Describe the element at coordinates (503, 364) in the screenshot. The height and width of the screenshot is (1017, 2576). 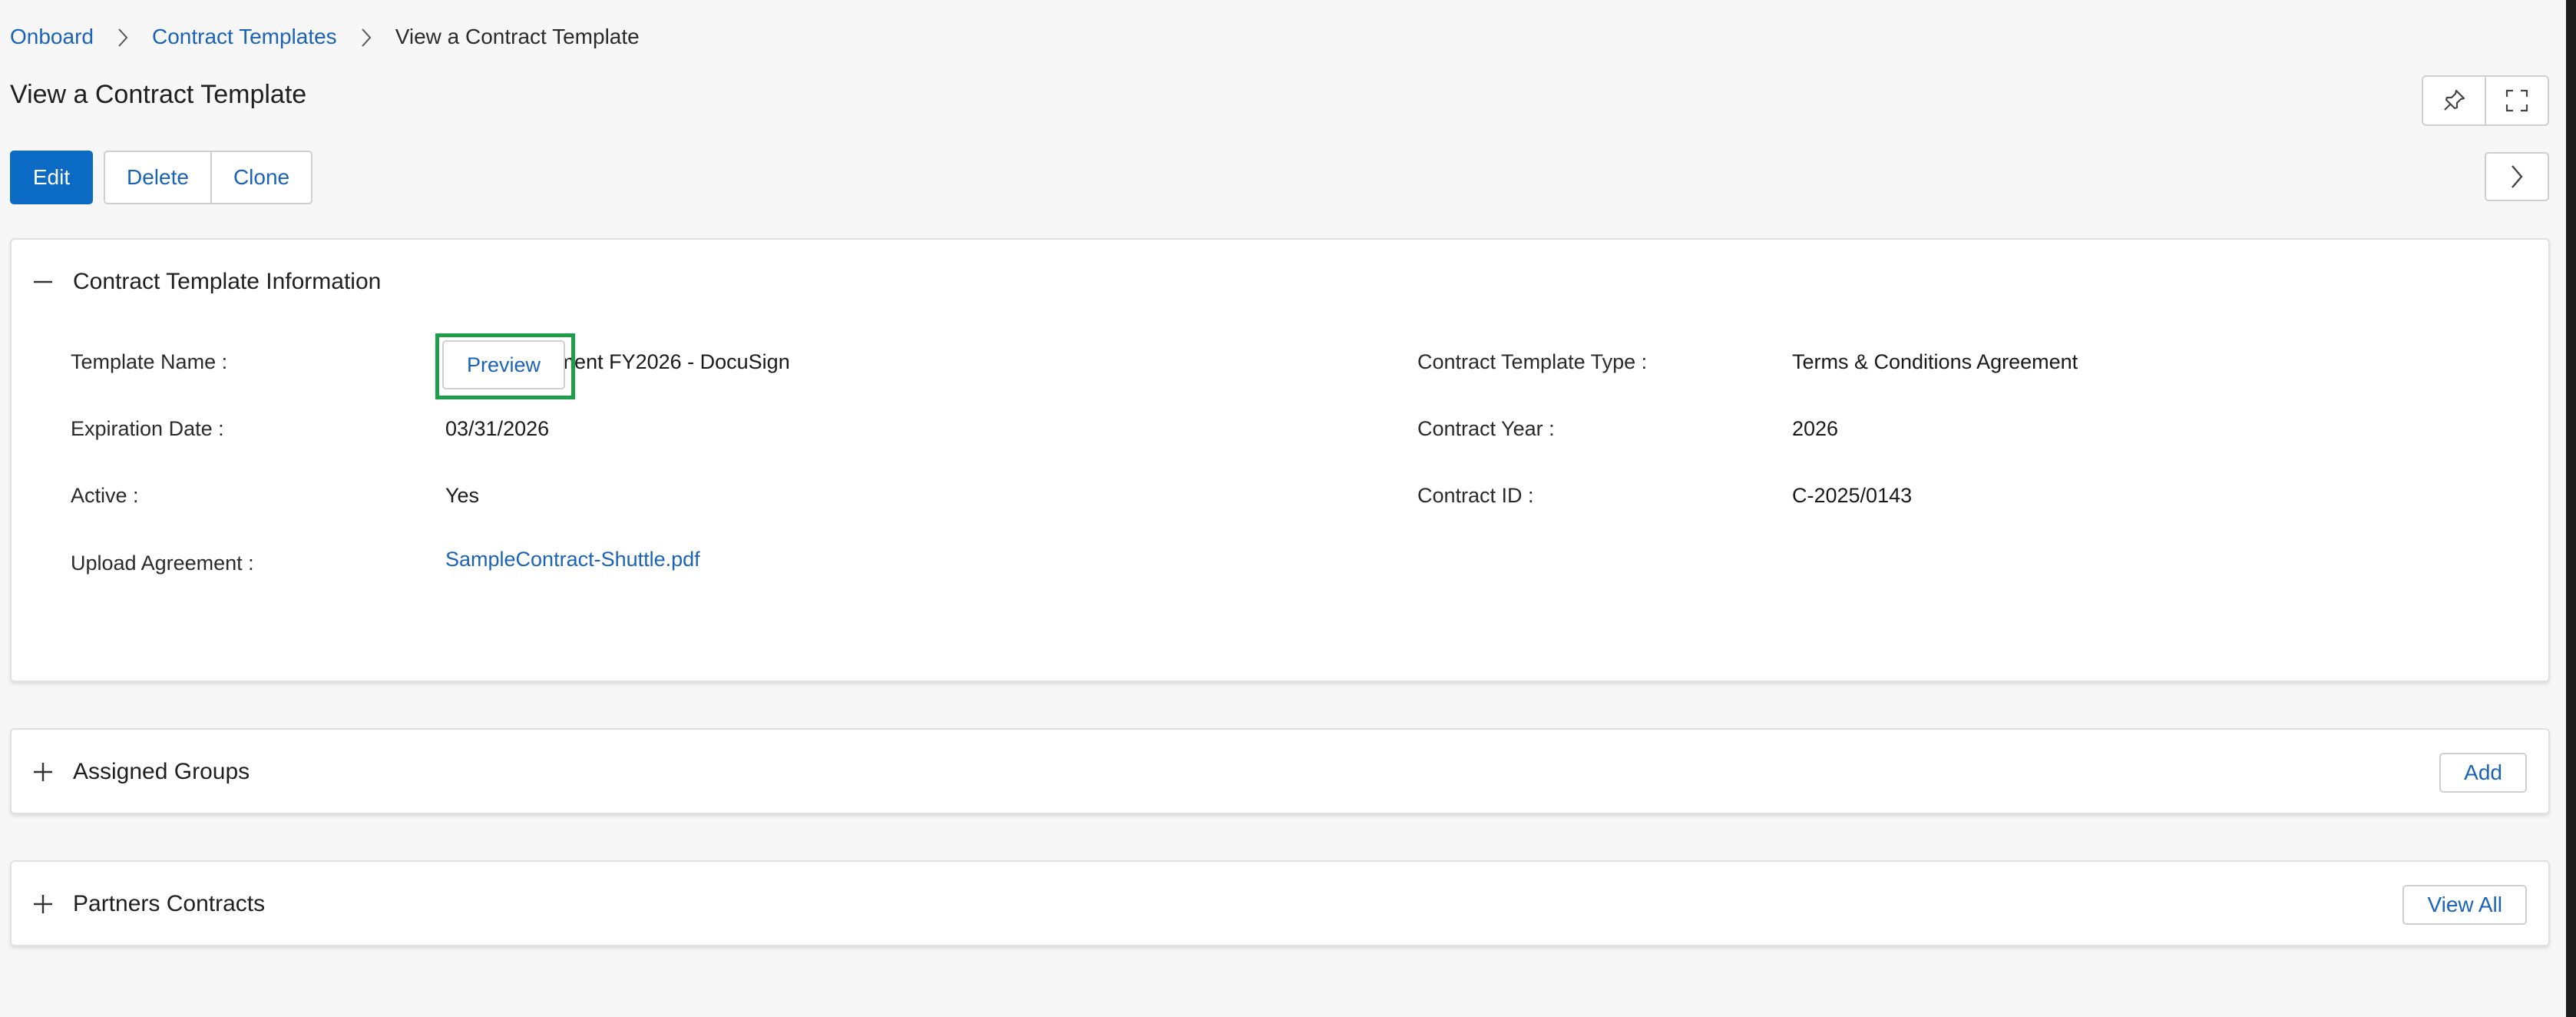
I see `preview-button: Preview` at that location.